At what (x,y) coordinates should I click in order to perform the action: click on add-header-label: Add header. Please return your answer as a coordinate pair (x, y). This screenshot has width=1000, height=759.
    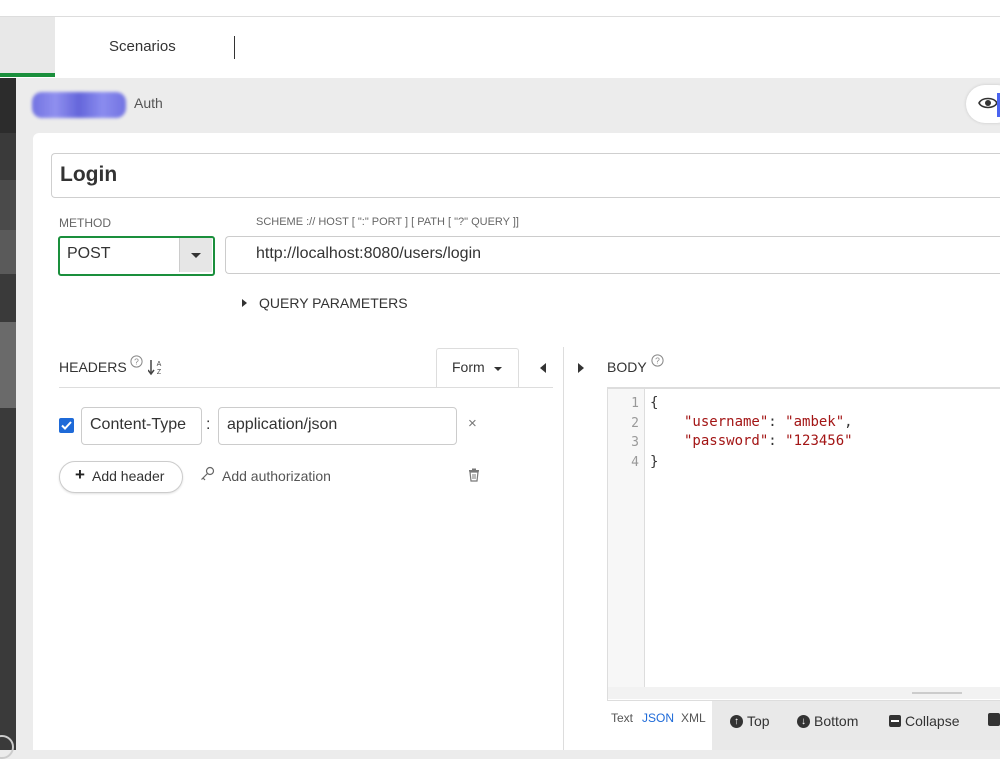
    Looking at the image, I should click on (128, 476).